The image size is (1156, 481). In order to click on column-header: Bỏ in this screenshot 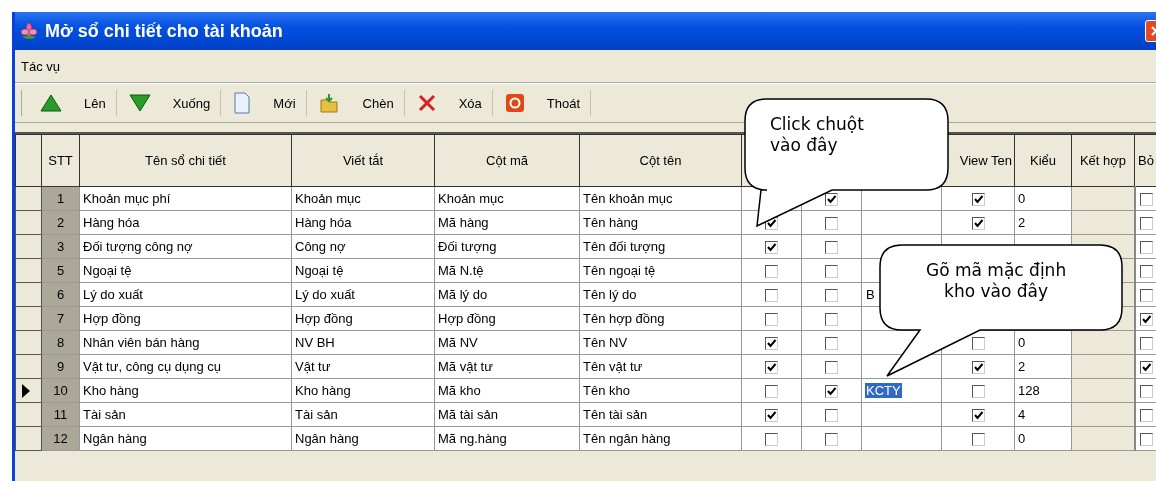, I will do `click(1145, 160)`.